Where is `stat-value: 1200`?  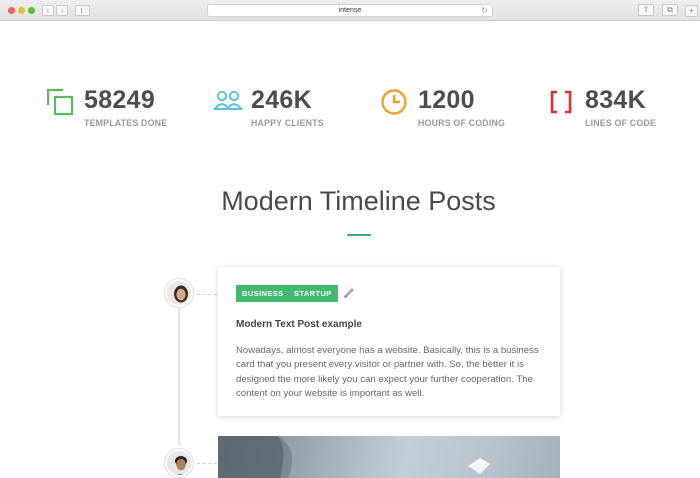 stat-value: 1200 is located at coordinates (446, 100).